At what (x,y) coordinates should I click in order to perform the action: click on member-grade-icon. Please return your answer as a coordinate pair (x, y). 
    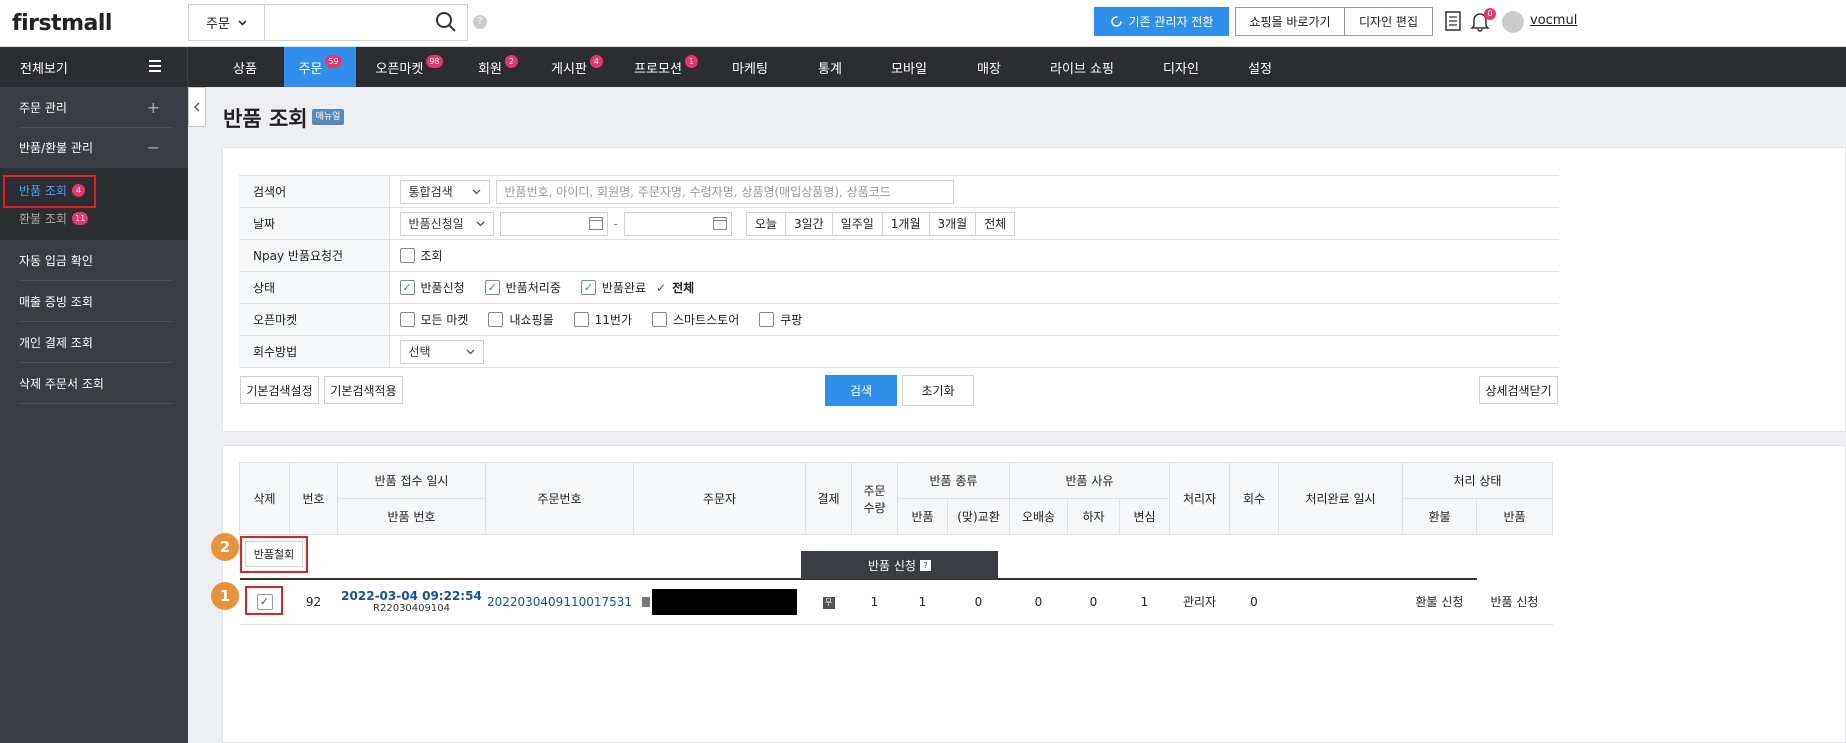
    Looking at the image, I should click on (646, 601).